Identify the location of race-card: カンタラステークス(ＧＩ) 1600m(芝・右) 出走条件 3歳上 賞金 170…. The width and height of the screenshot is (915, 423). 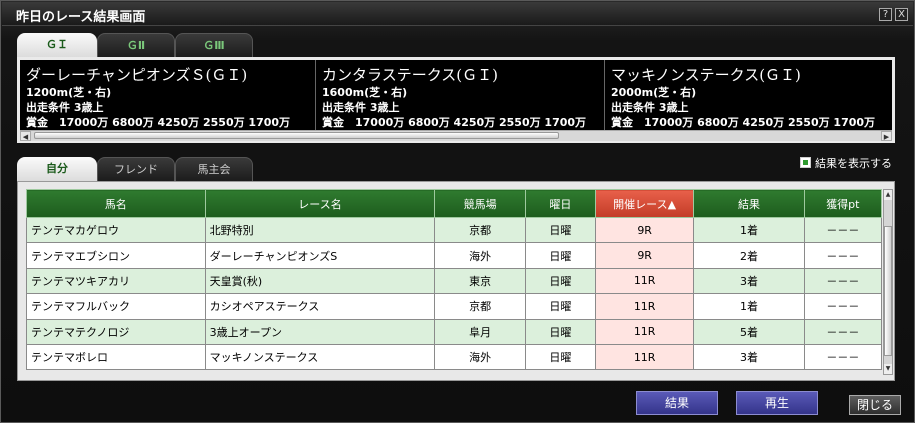
(460, 95).